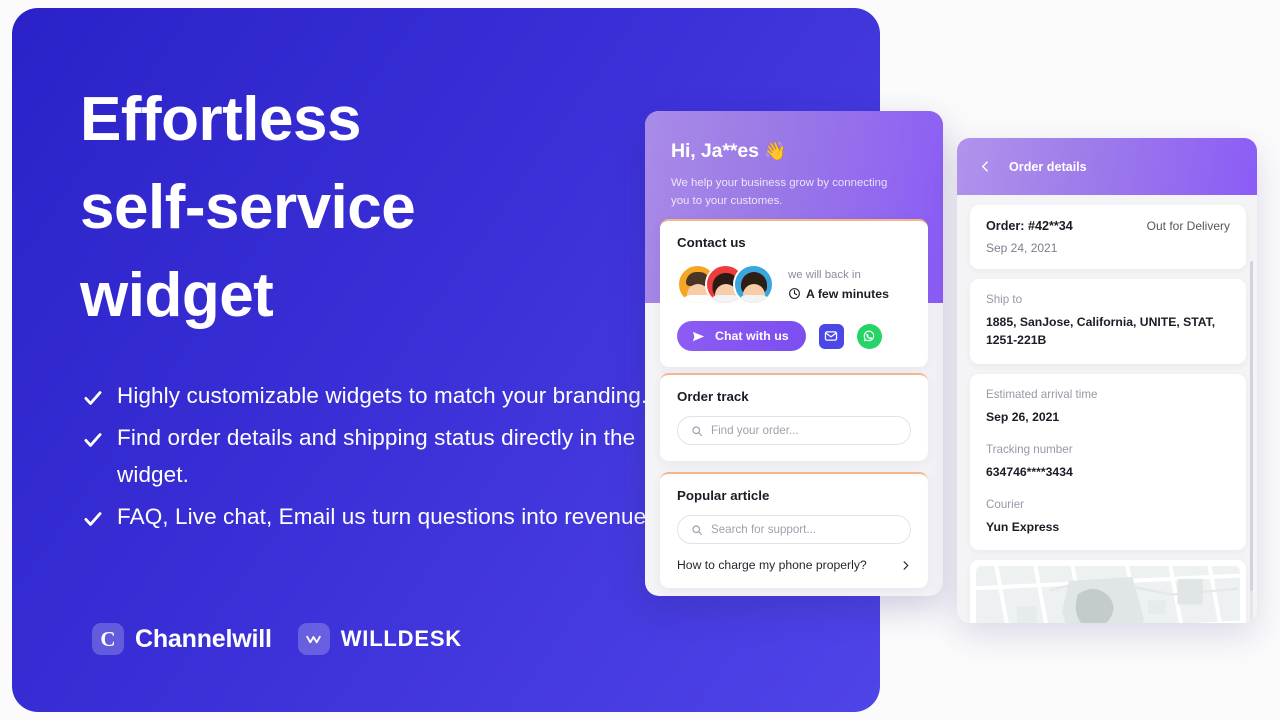 The height and width of the screenshot is (720, 1280). Describe the element at coordinates (847, 293) in the screenshot. I see `reply-time-value: A few minutes` at that location.